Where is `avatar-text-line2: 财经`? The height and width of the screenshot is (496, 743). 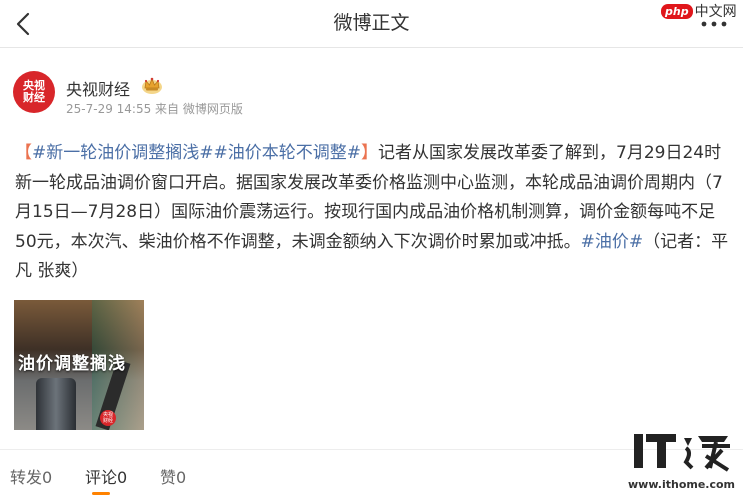 avatar-text-line2: 财经 is located at coordinates (34, 97).